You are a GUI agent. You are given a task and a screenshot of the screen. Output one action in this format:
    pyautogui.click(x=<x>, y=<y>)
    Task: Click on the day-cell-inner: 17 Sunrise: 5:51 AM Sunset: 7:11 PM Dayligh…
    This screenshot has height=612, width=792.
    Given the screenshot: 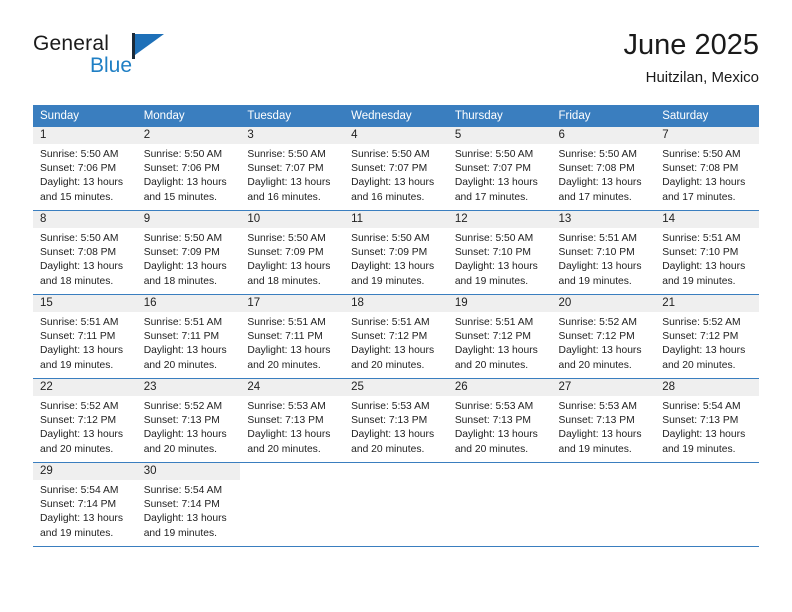 What is the action you would take?
    pyautogui.click(x=292, y=336)
    